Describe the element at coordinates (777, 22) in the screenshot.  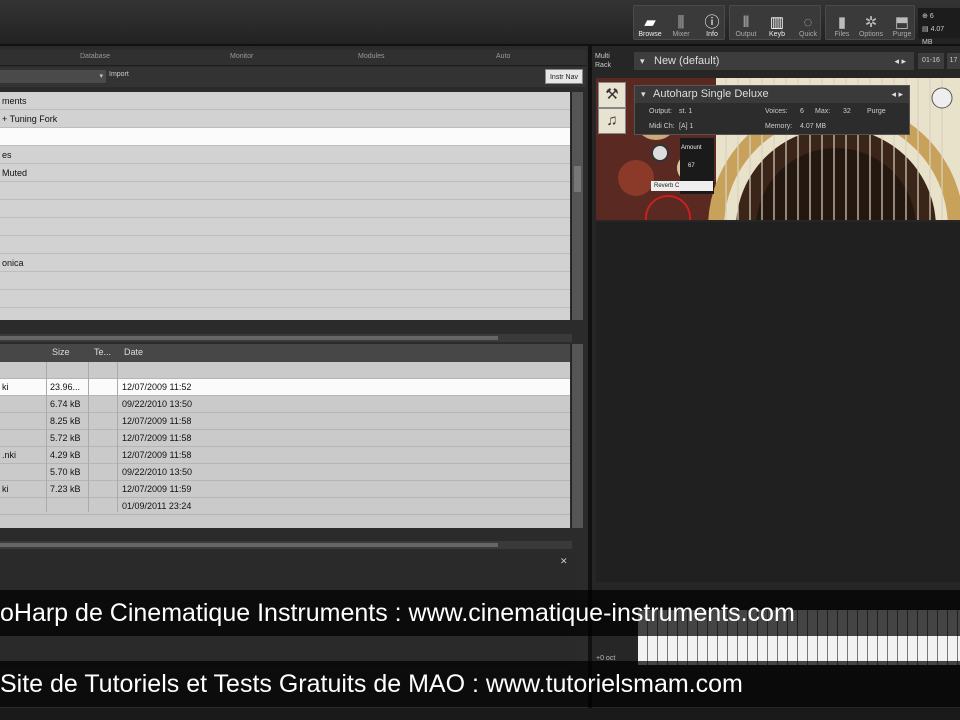
I see `keyb-button: ▥ Keyb` at that location.